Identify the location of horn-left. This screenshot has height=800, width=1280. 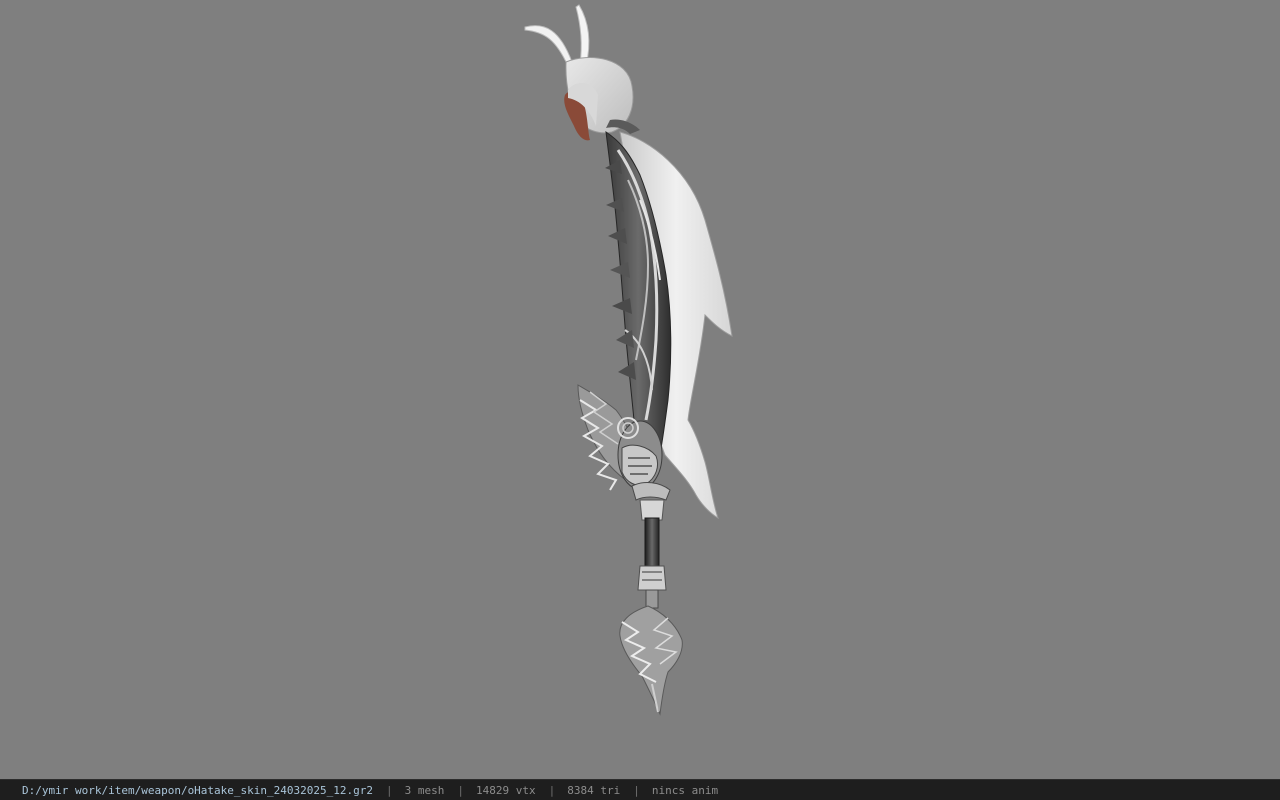
(548, 46).